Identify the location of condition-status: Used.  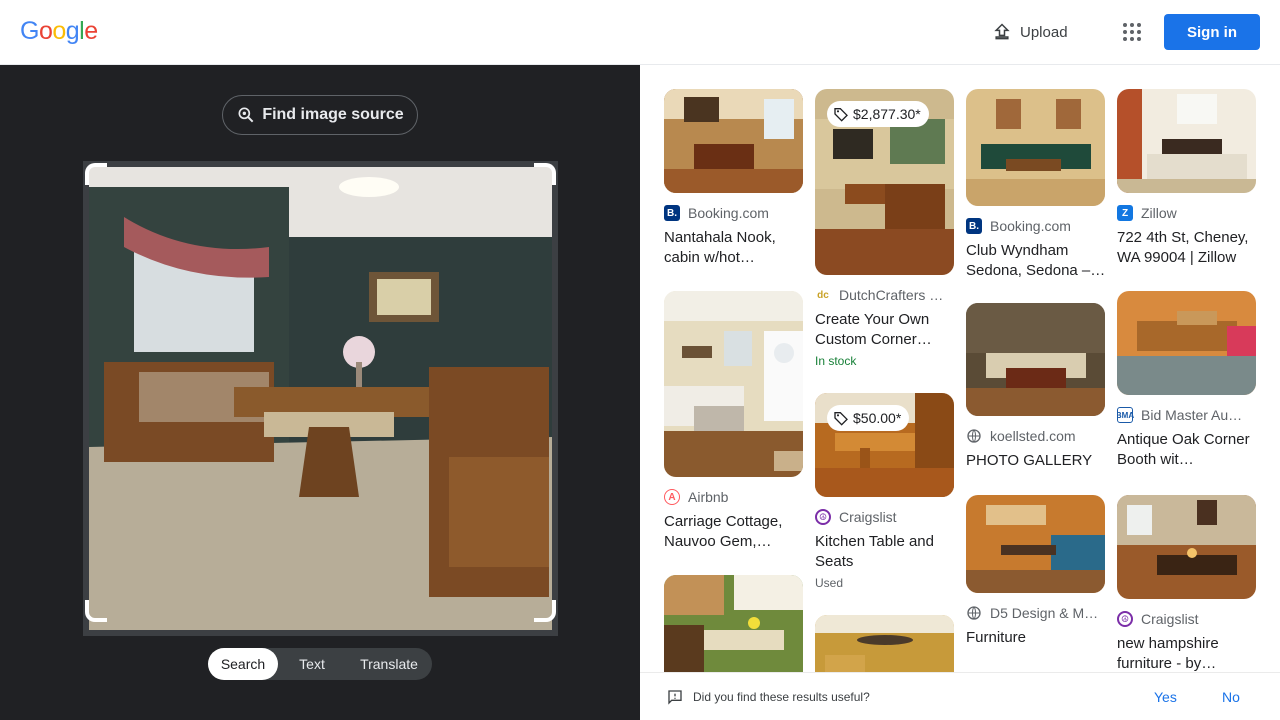
(829, 583).